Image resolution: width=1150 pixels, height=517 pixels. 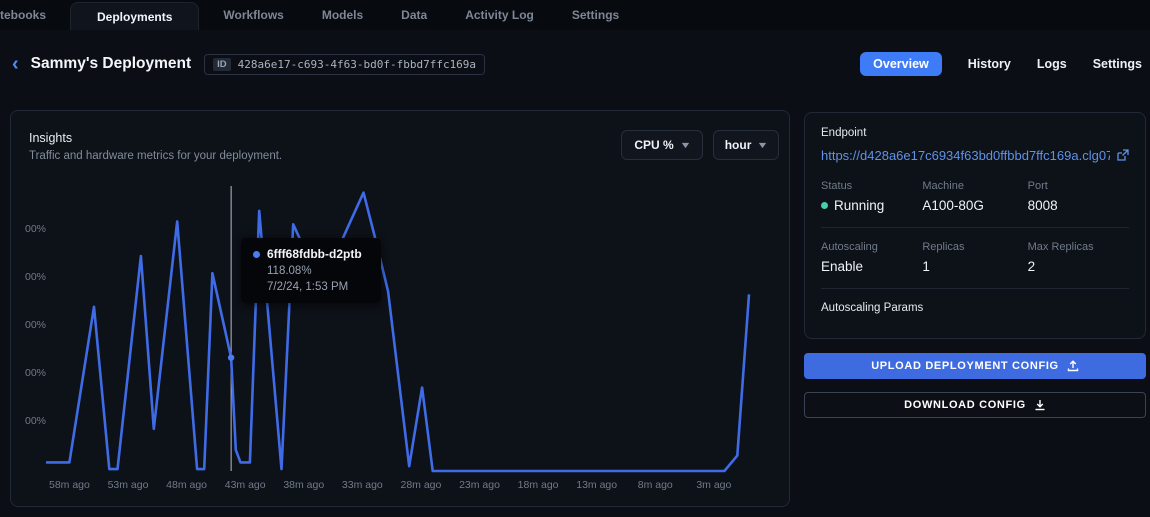 What do you see at coordinates (1031, 266) in the screenshot?
I see `max-replicas-value: 2` at bounding box center [1031, 266].